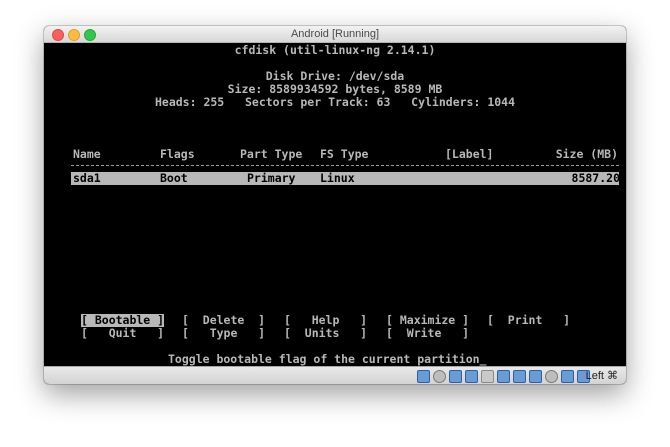  What do you see at coordinates (567, 376) in the screenshot?
I see `mouse-integration-icon` at bounding box center [567, 376].